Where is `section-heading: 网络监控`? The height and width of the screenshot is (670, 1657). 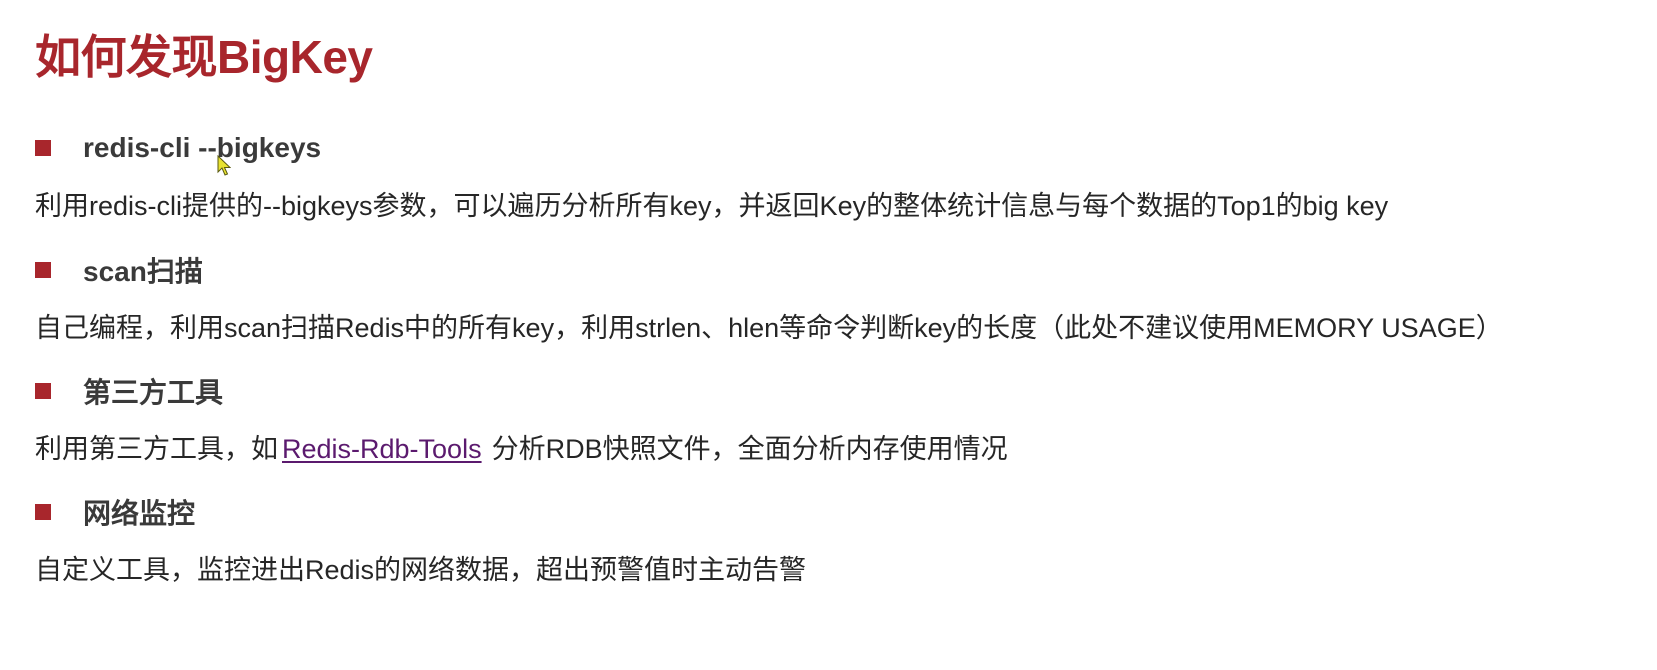
section-heading: 网络监控 is located at coordinates (139, 513).